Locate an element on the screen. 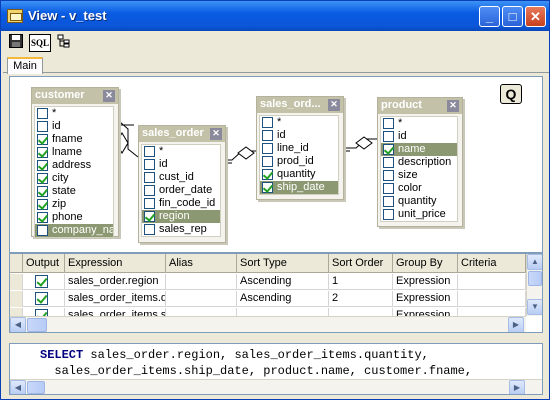  field-row: zip is located at coordinates (74, 204).